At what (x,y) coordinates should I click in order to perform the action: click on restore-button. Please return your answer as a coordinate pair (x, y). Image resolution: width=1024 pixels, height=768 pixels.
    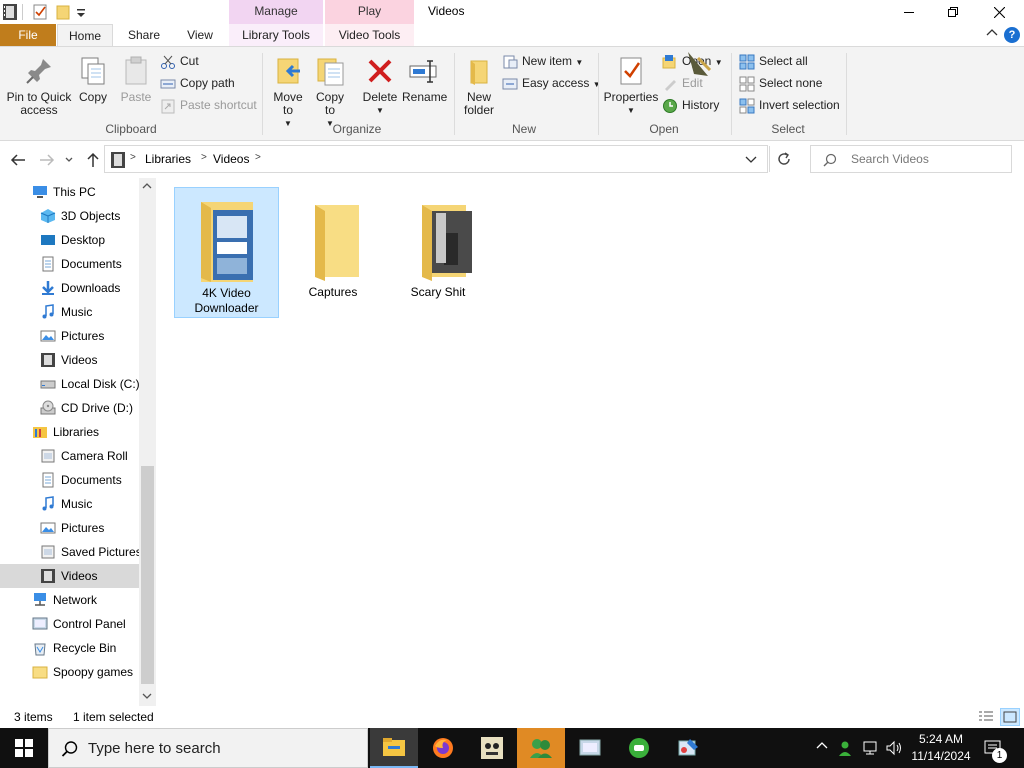
    Looking at the image, I should click on (953, 12).